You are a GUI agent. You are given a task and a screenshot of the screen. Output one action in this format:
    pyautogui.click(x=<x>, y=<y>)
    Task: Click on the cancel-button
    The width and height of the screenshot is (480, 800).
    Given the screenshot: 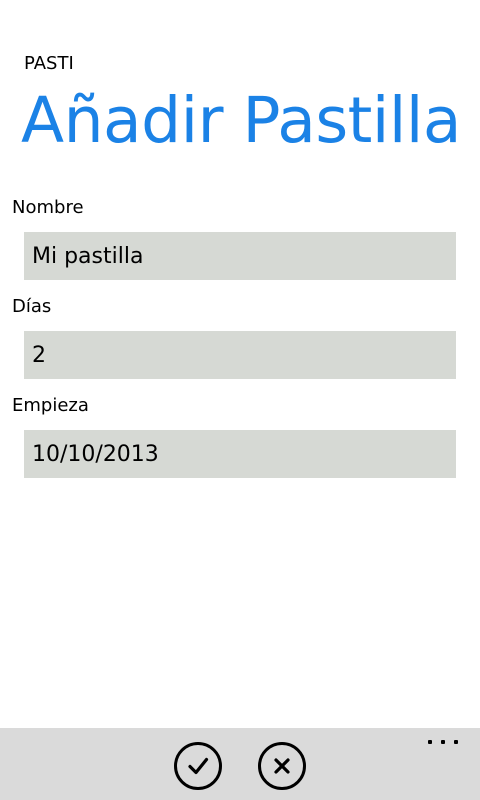 What is the action you would take?
    pyautogui.click(x=282, y=766)
    